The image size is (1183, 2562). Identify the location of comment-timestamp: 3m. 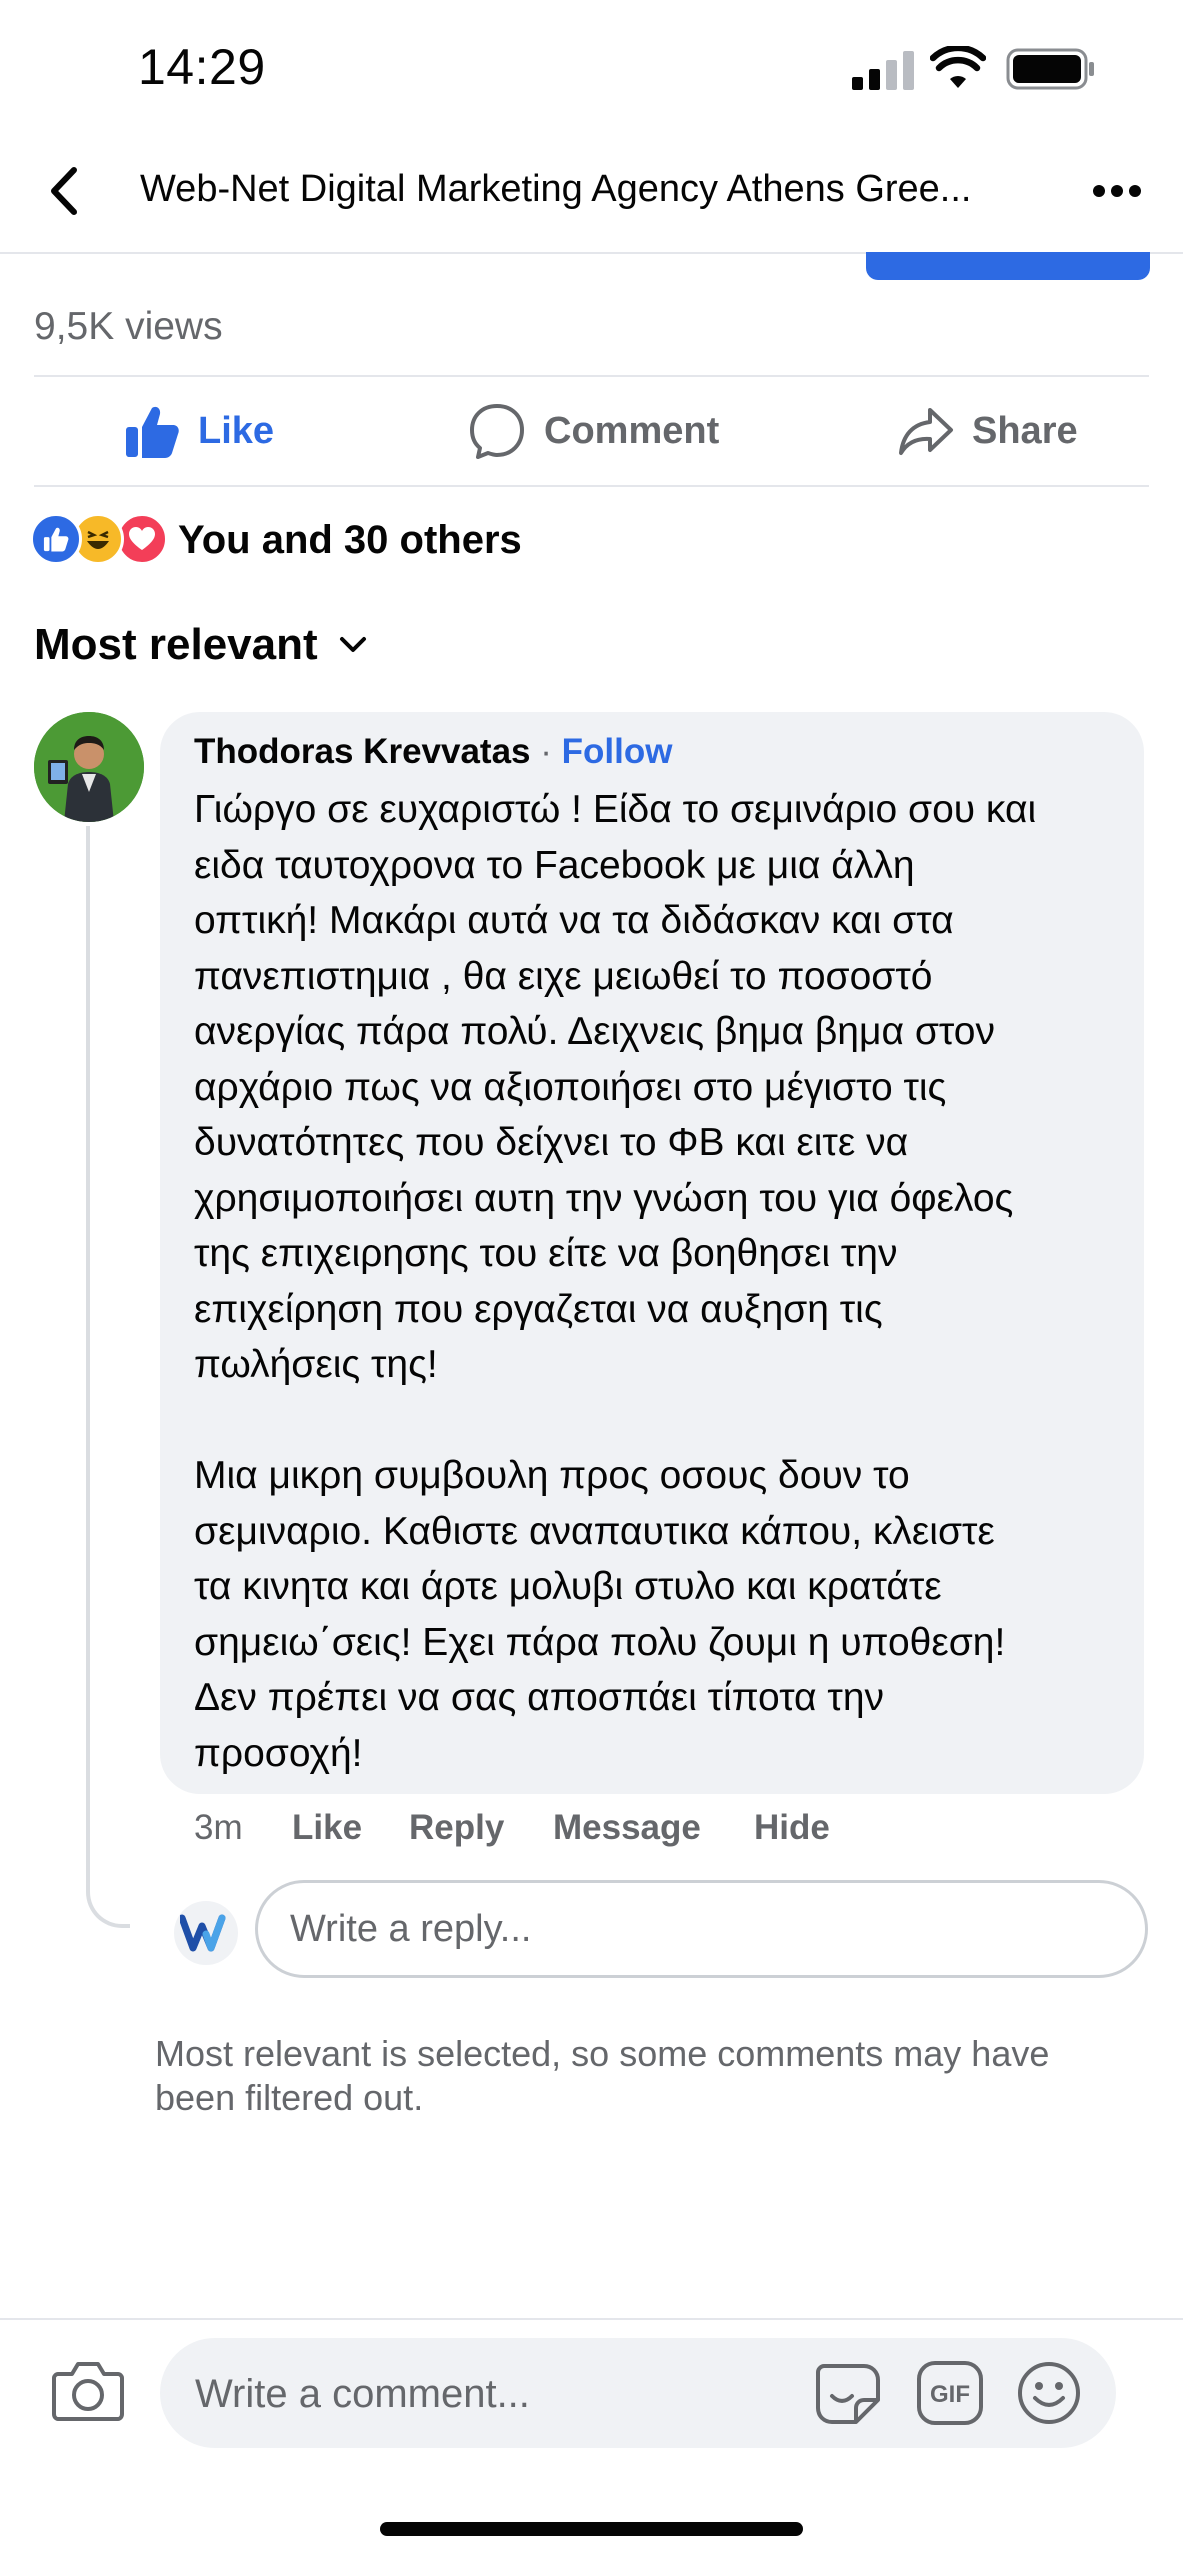
(218, 1827).